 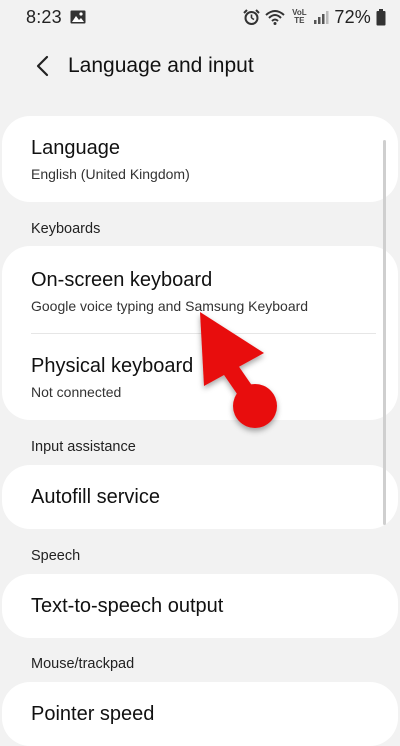 I want to click on autofill-service-row: Autofill service, so click(x=200, y=497).